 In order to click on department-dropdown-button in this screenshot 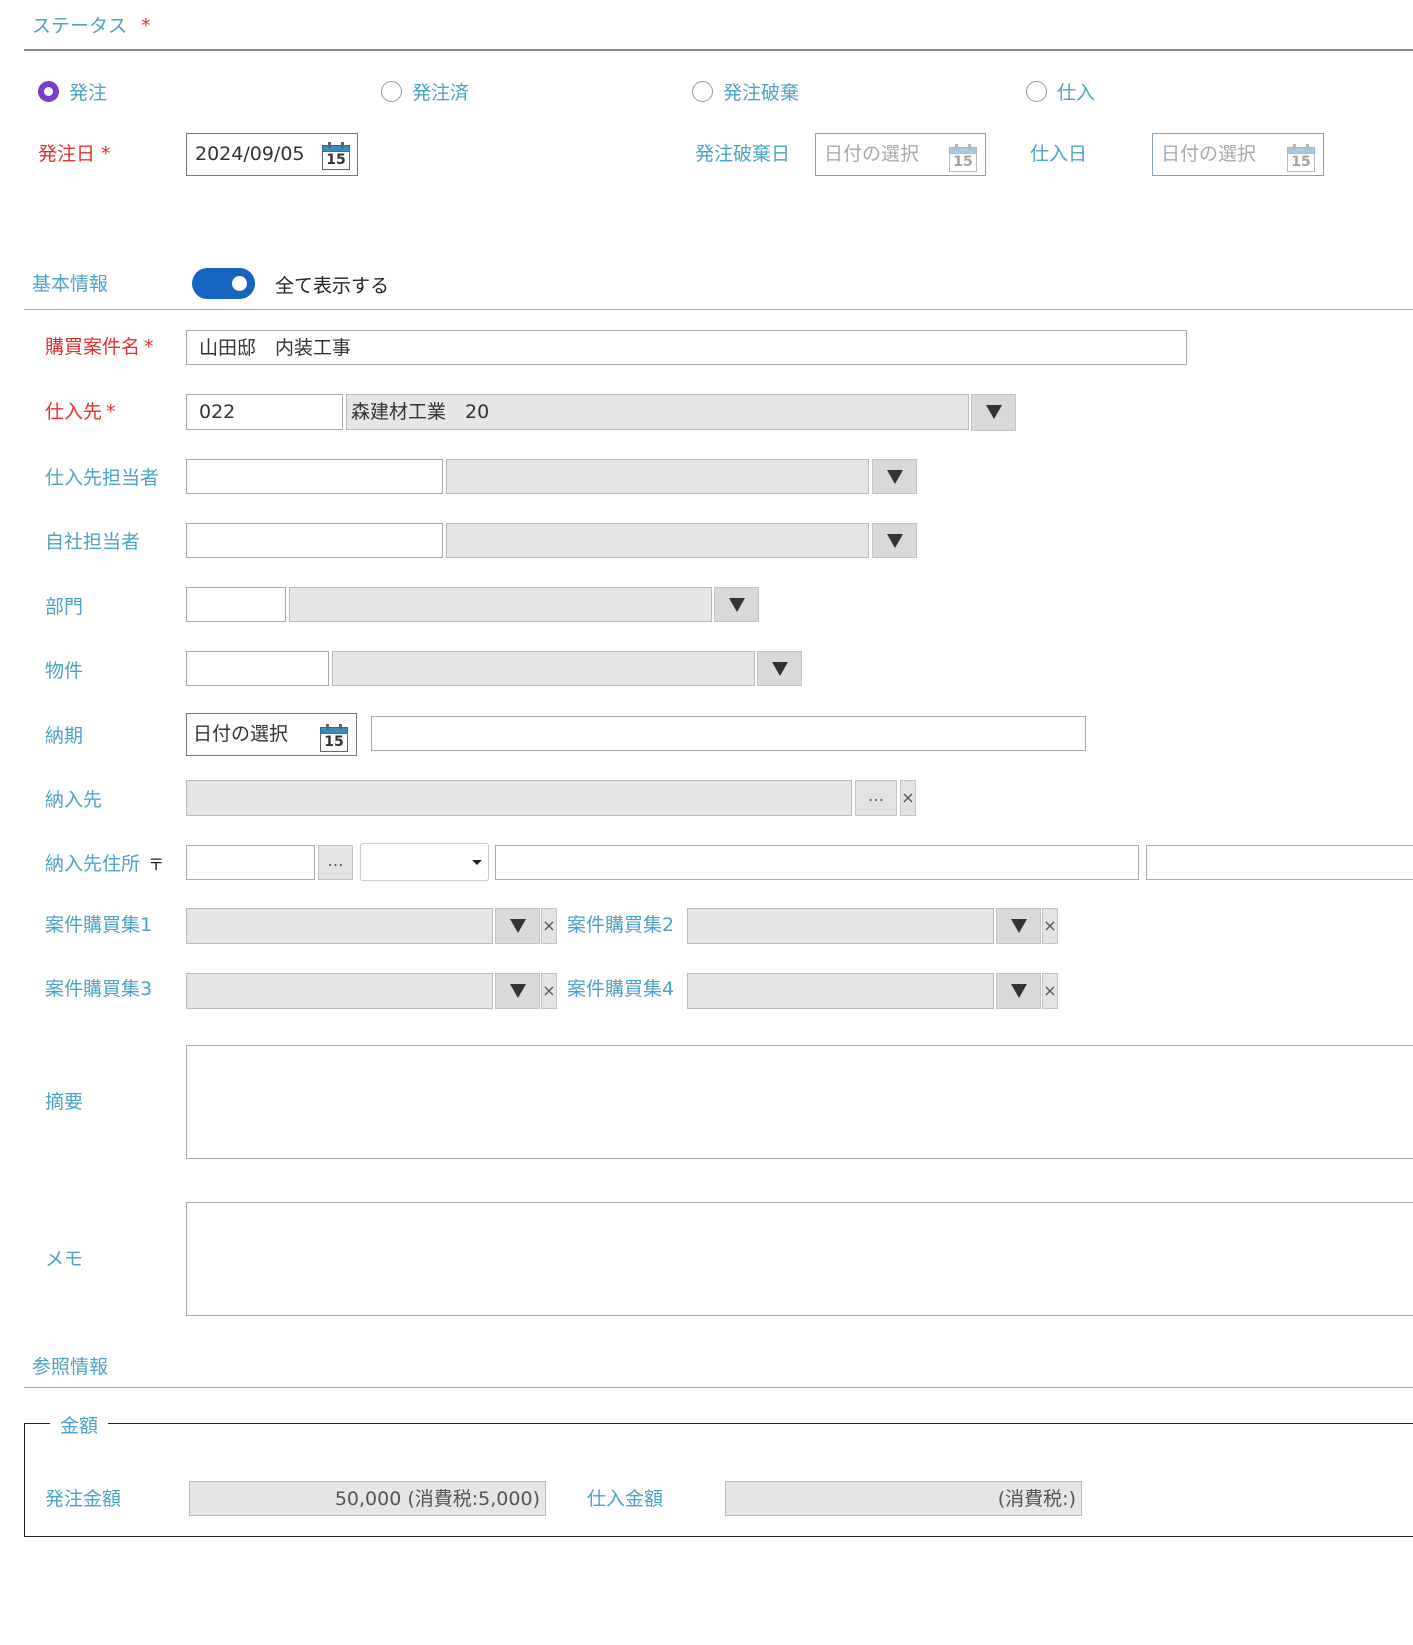, I will do `click(736, 604)`.